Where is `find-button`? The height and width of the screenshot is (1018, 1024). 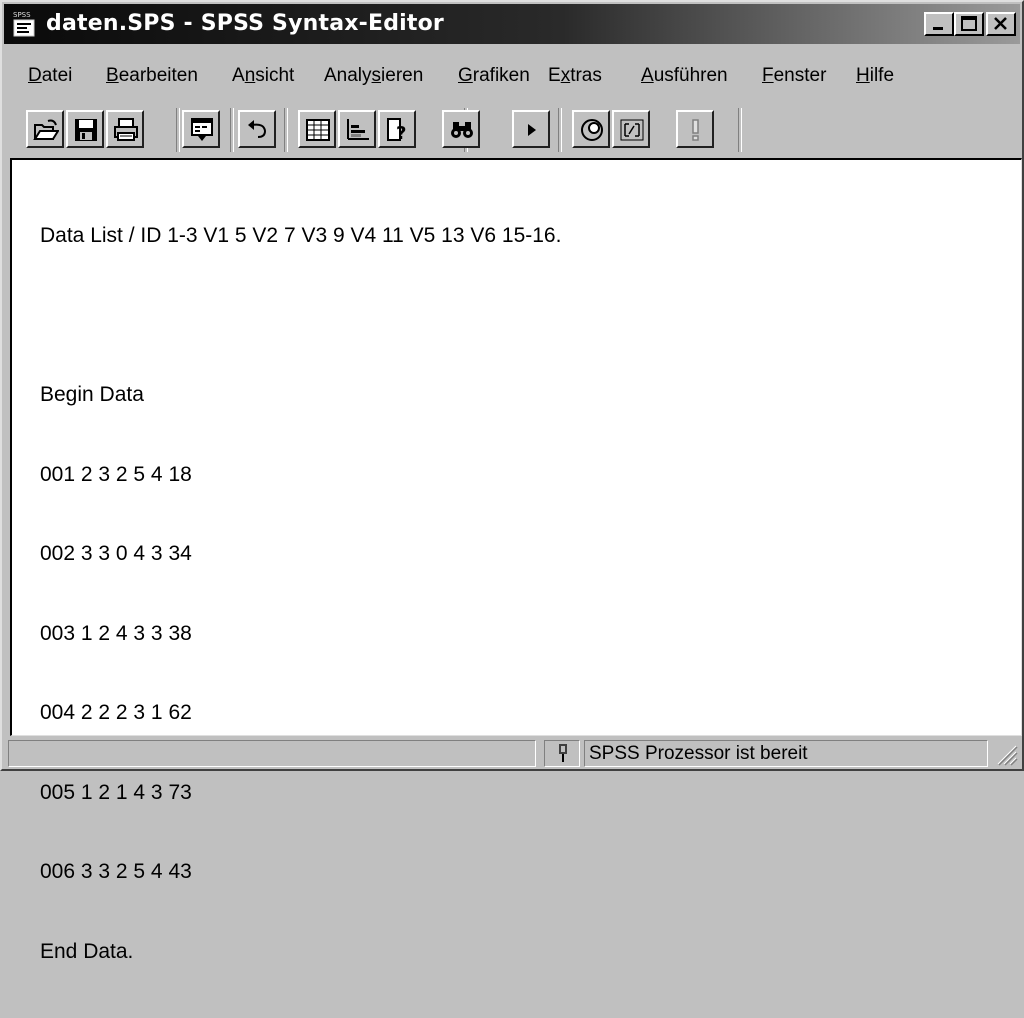
find-button is located at coordinates (461, 129).